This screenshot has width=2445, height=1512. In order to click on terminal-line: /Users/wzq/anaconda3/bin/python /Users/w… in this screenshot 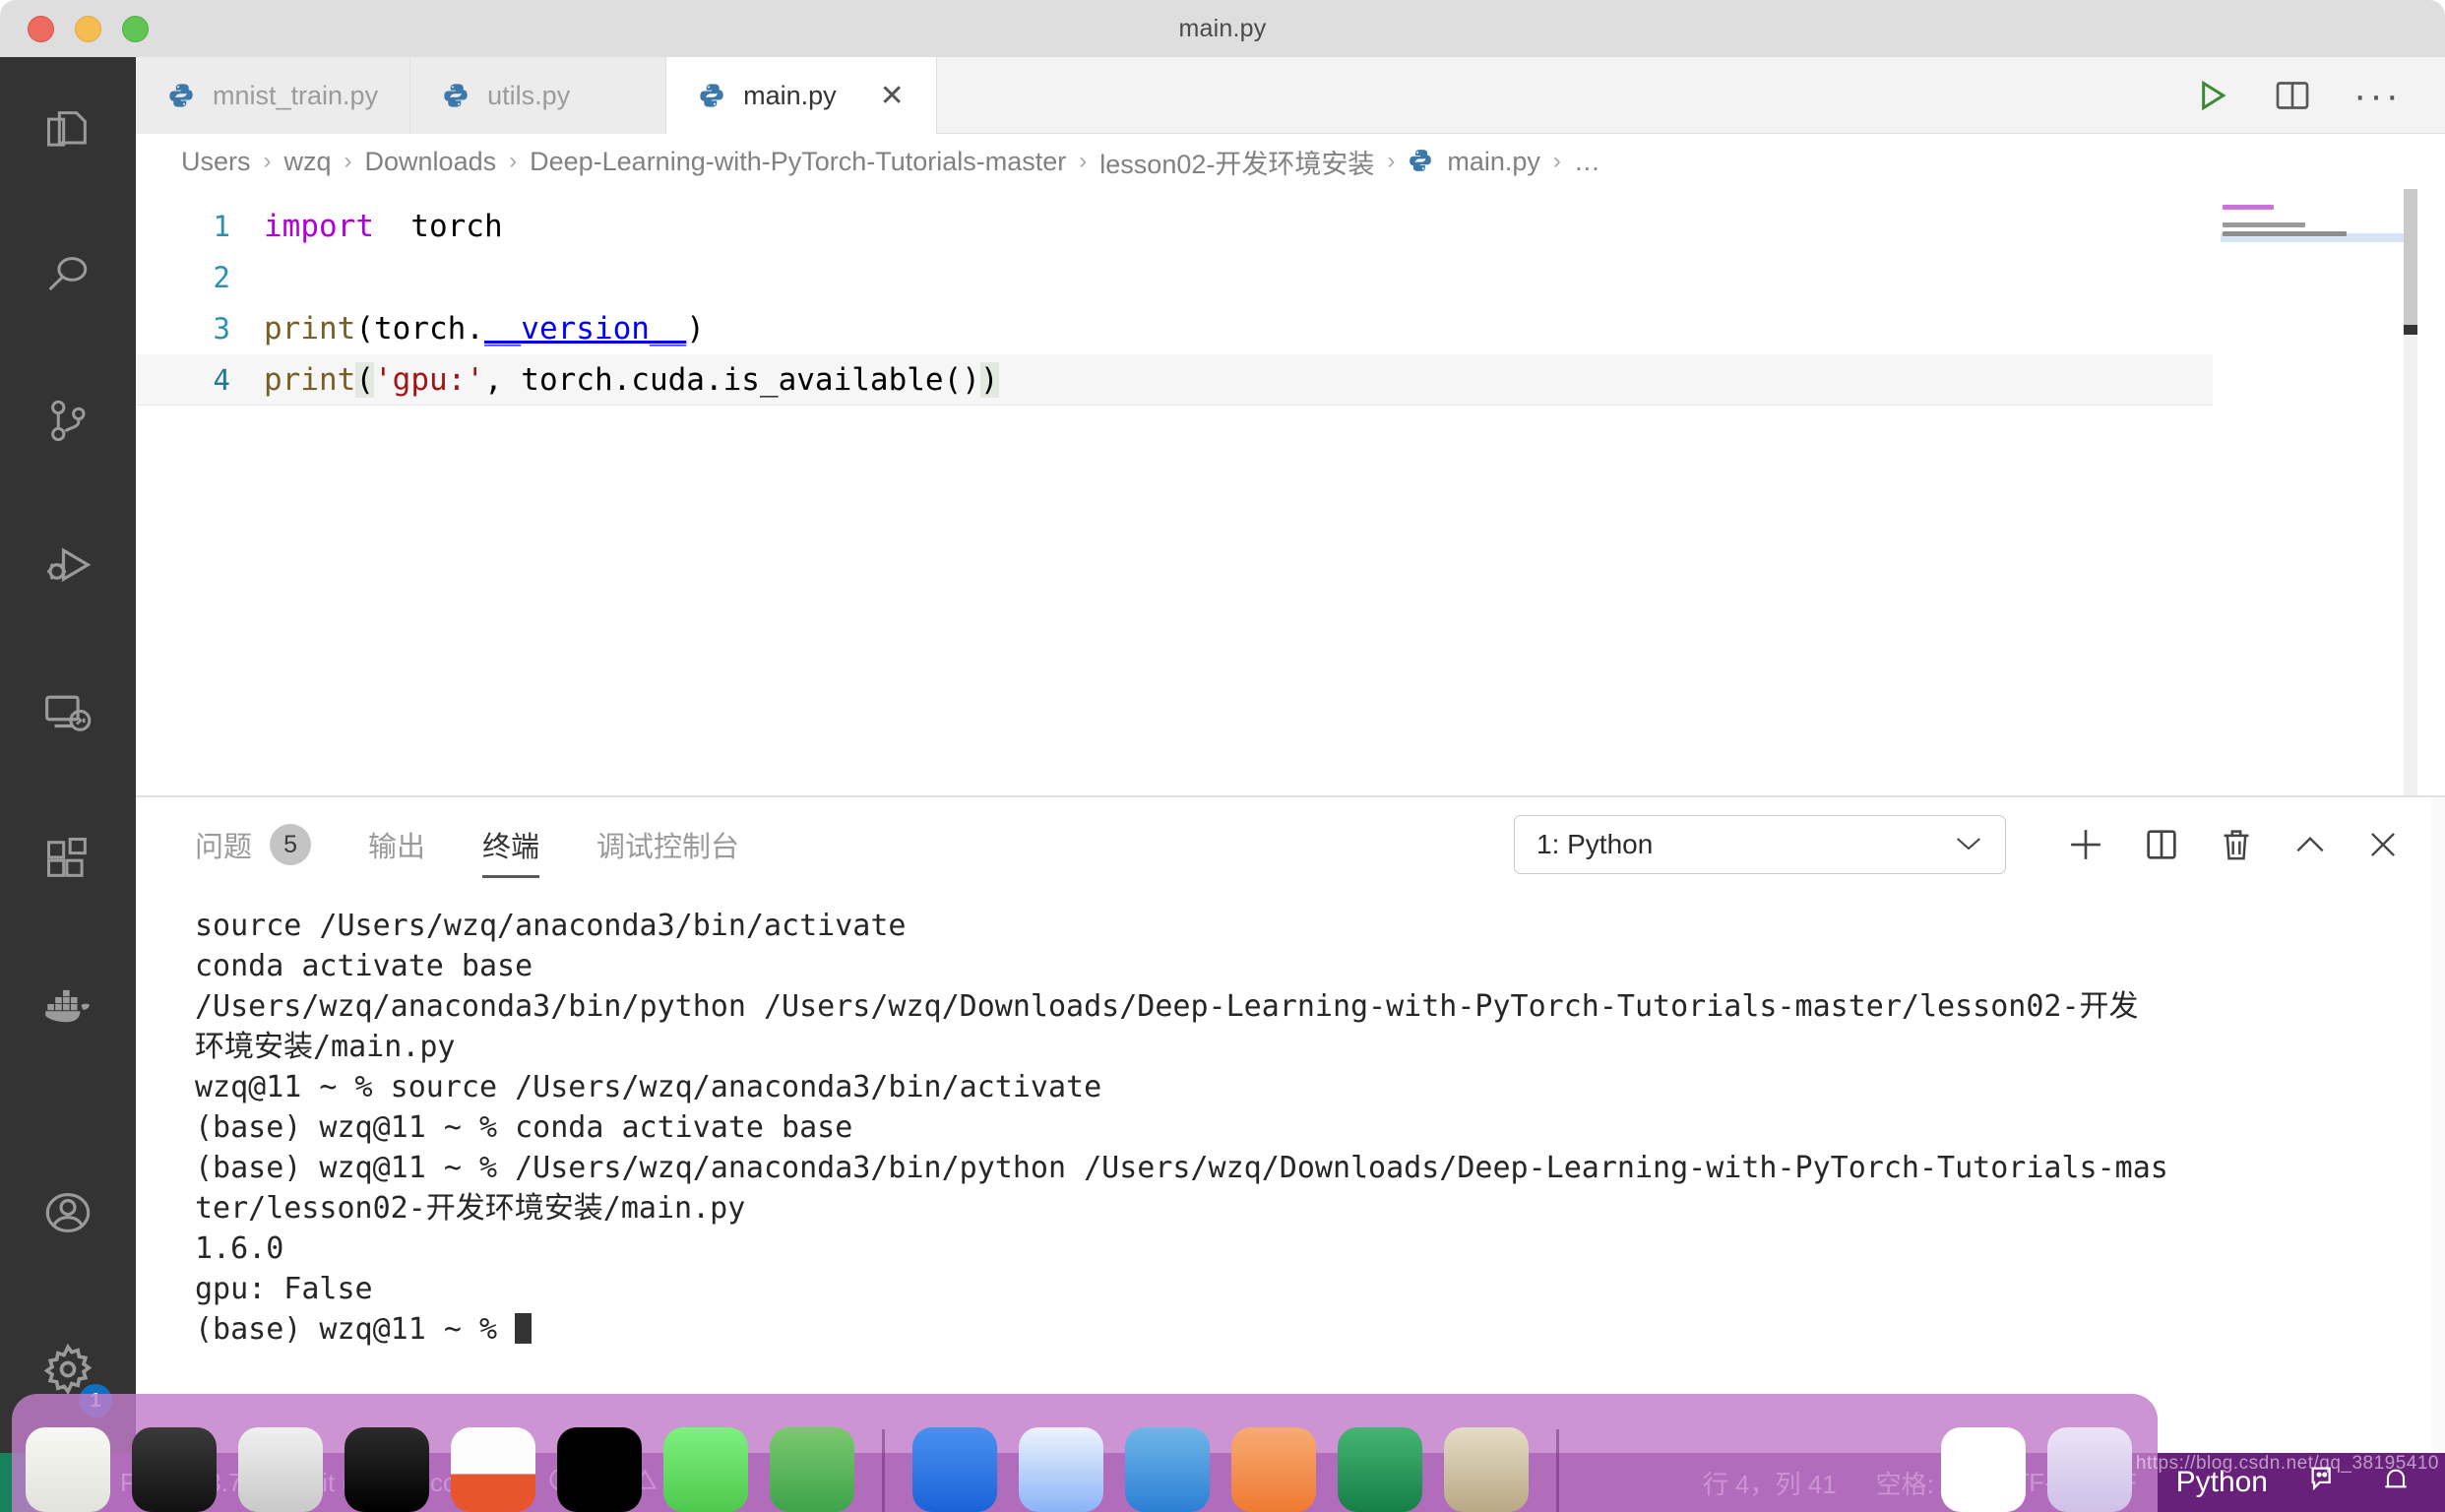, I will do `click(1167, 1006)`.